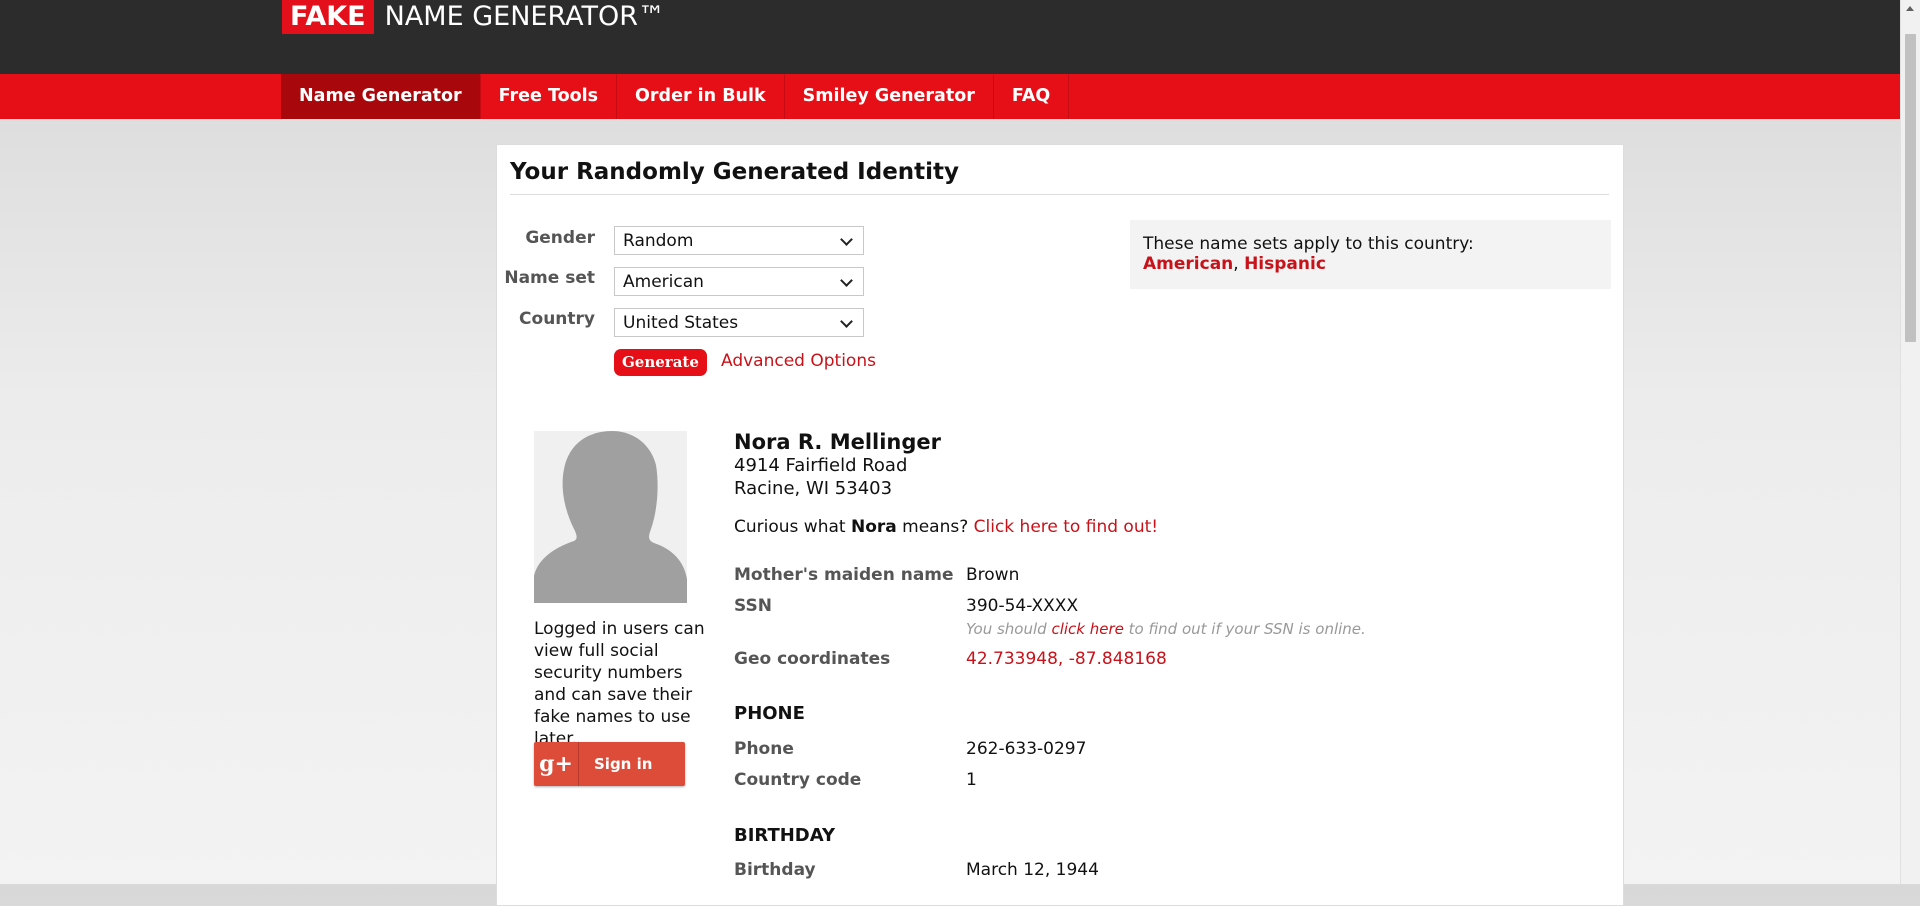  What do you see at coordinates (681, 323) in the screenshot?
I see `country-select-value: United States` at bounding box center [681, 323].